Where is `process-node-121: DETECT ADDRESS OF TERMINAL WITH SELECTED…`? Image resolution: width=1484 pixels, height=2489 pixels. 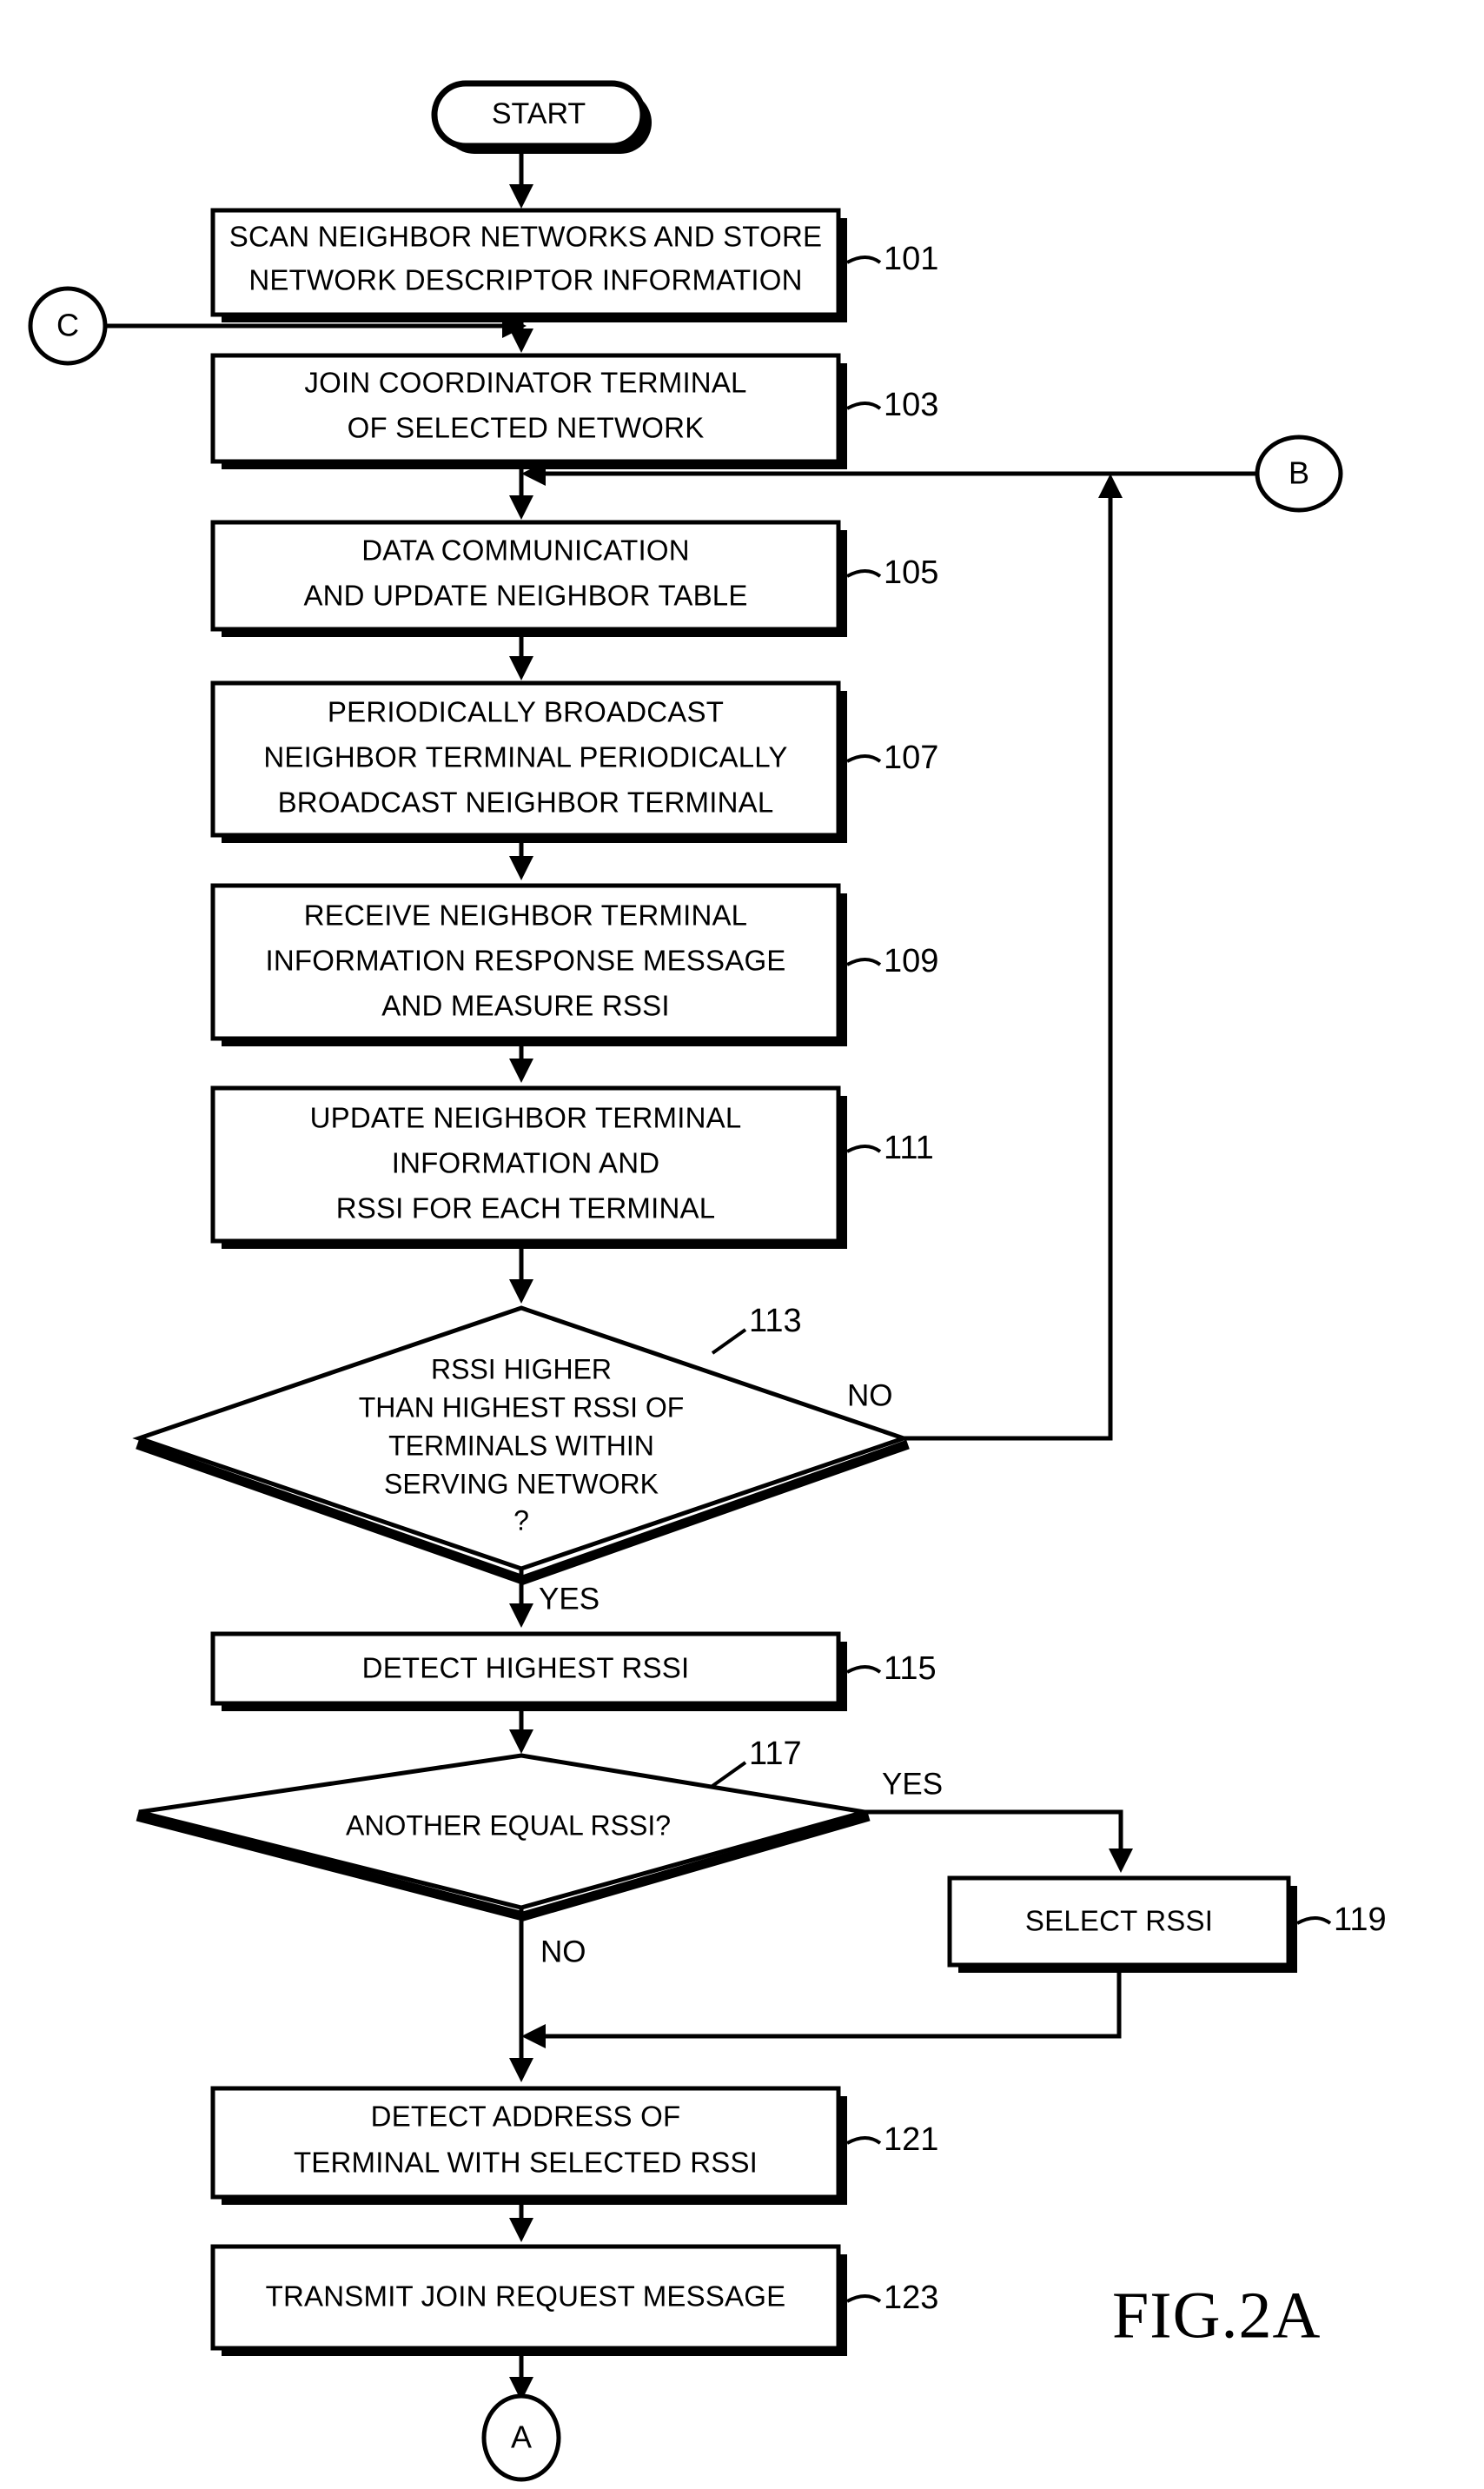 process-node-121: DETECT ADDRESS OF TERMINAL WITH SELECTED… is located at coordinates (574, 2145).